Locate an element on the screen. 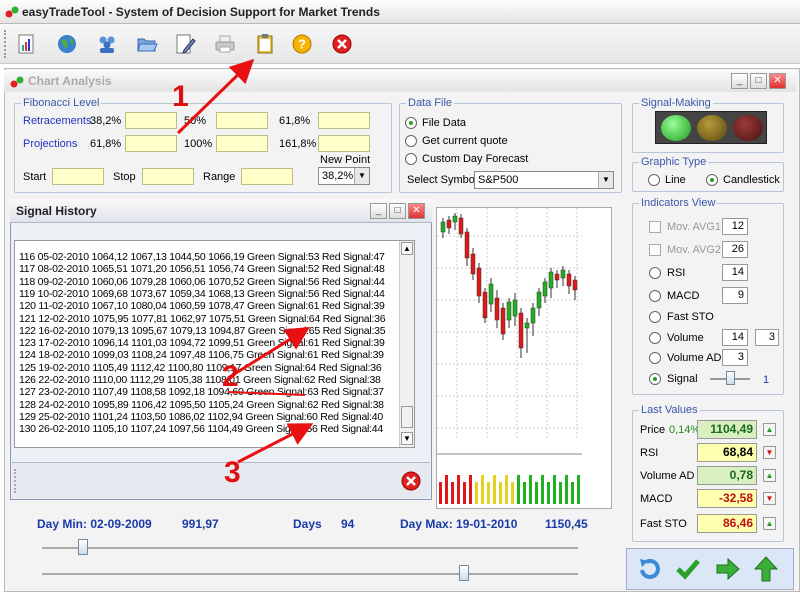 Image resolution: width=800 pixels, height=592 pixels. annotation-layer is located at coordinates (245, 261).